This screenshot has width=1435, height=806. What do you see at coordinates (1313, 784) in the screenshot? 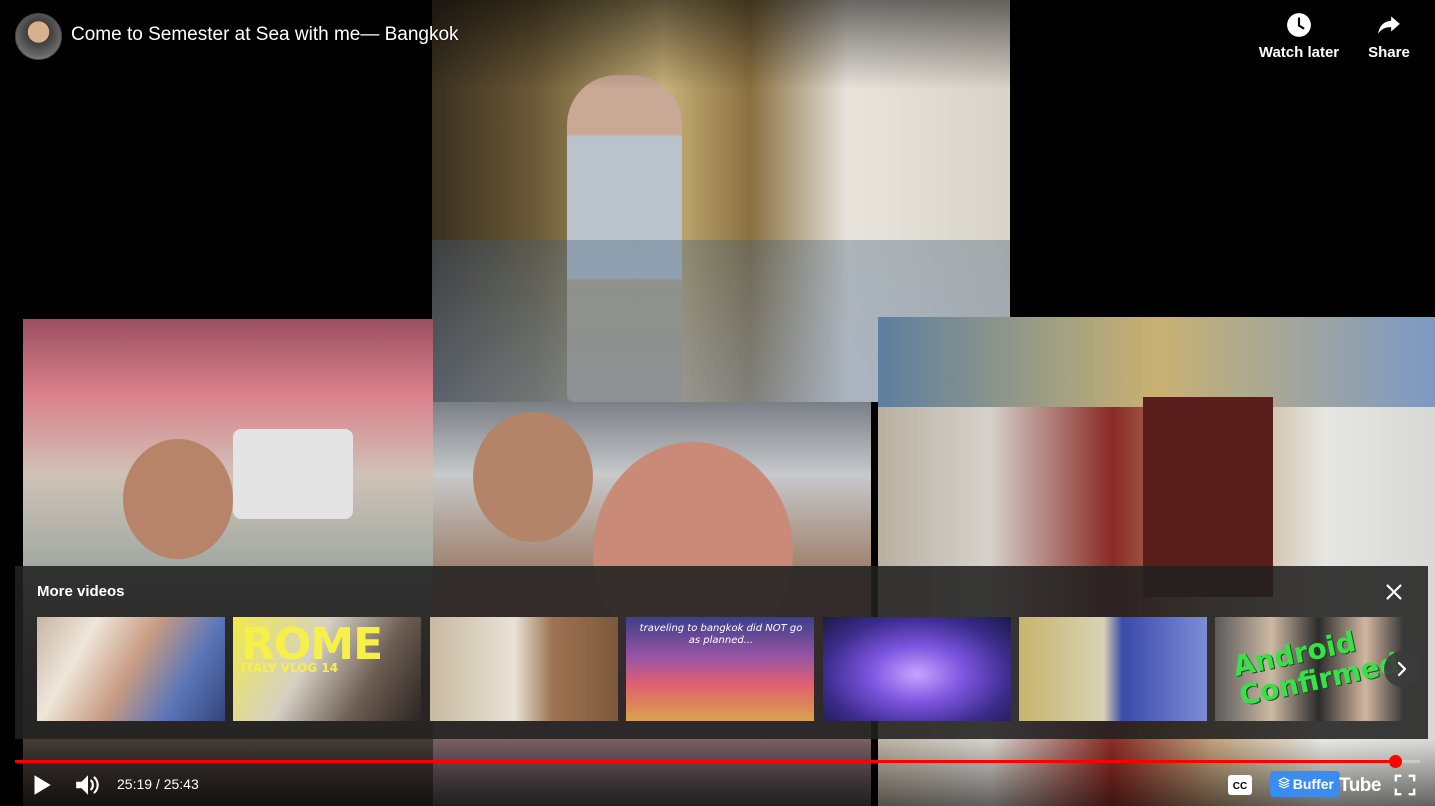
I see `buffer-label: Buffer` at bounding box center [1313, 784].